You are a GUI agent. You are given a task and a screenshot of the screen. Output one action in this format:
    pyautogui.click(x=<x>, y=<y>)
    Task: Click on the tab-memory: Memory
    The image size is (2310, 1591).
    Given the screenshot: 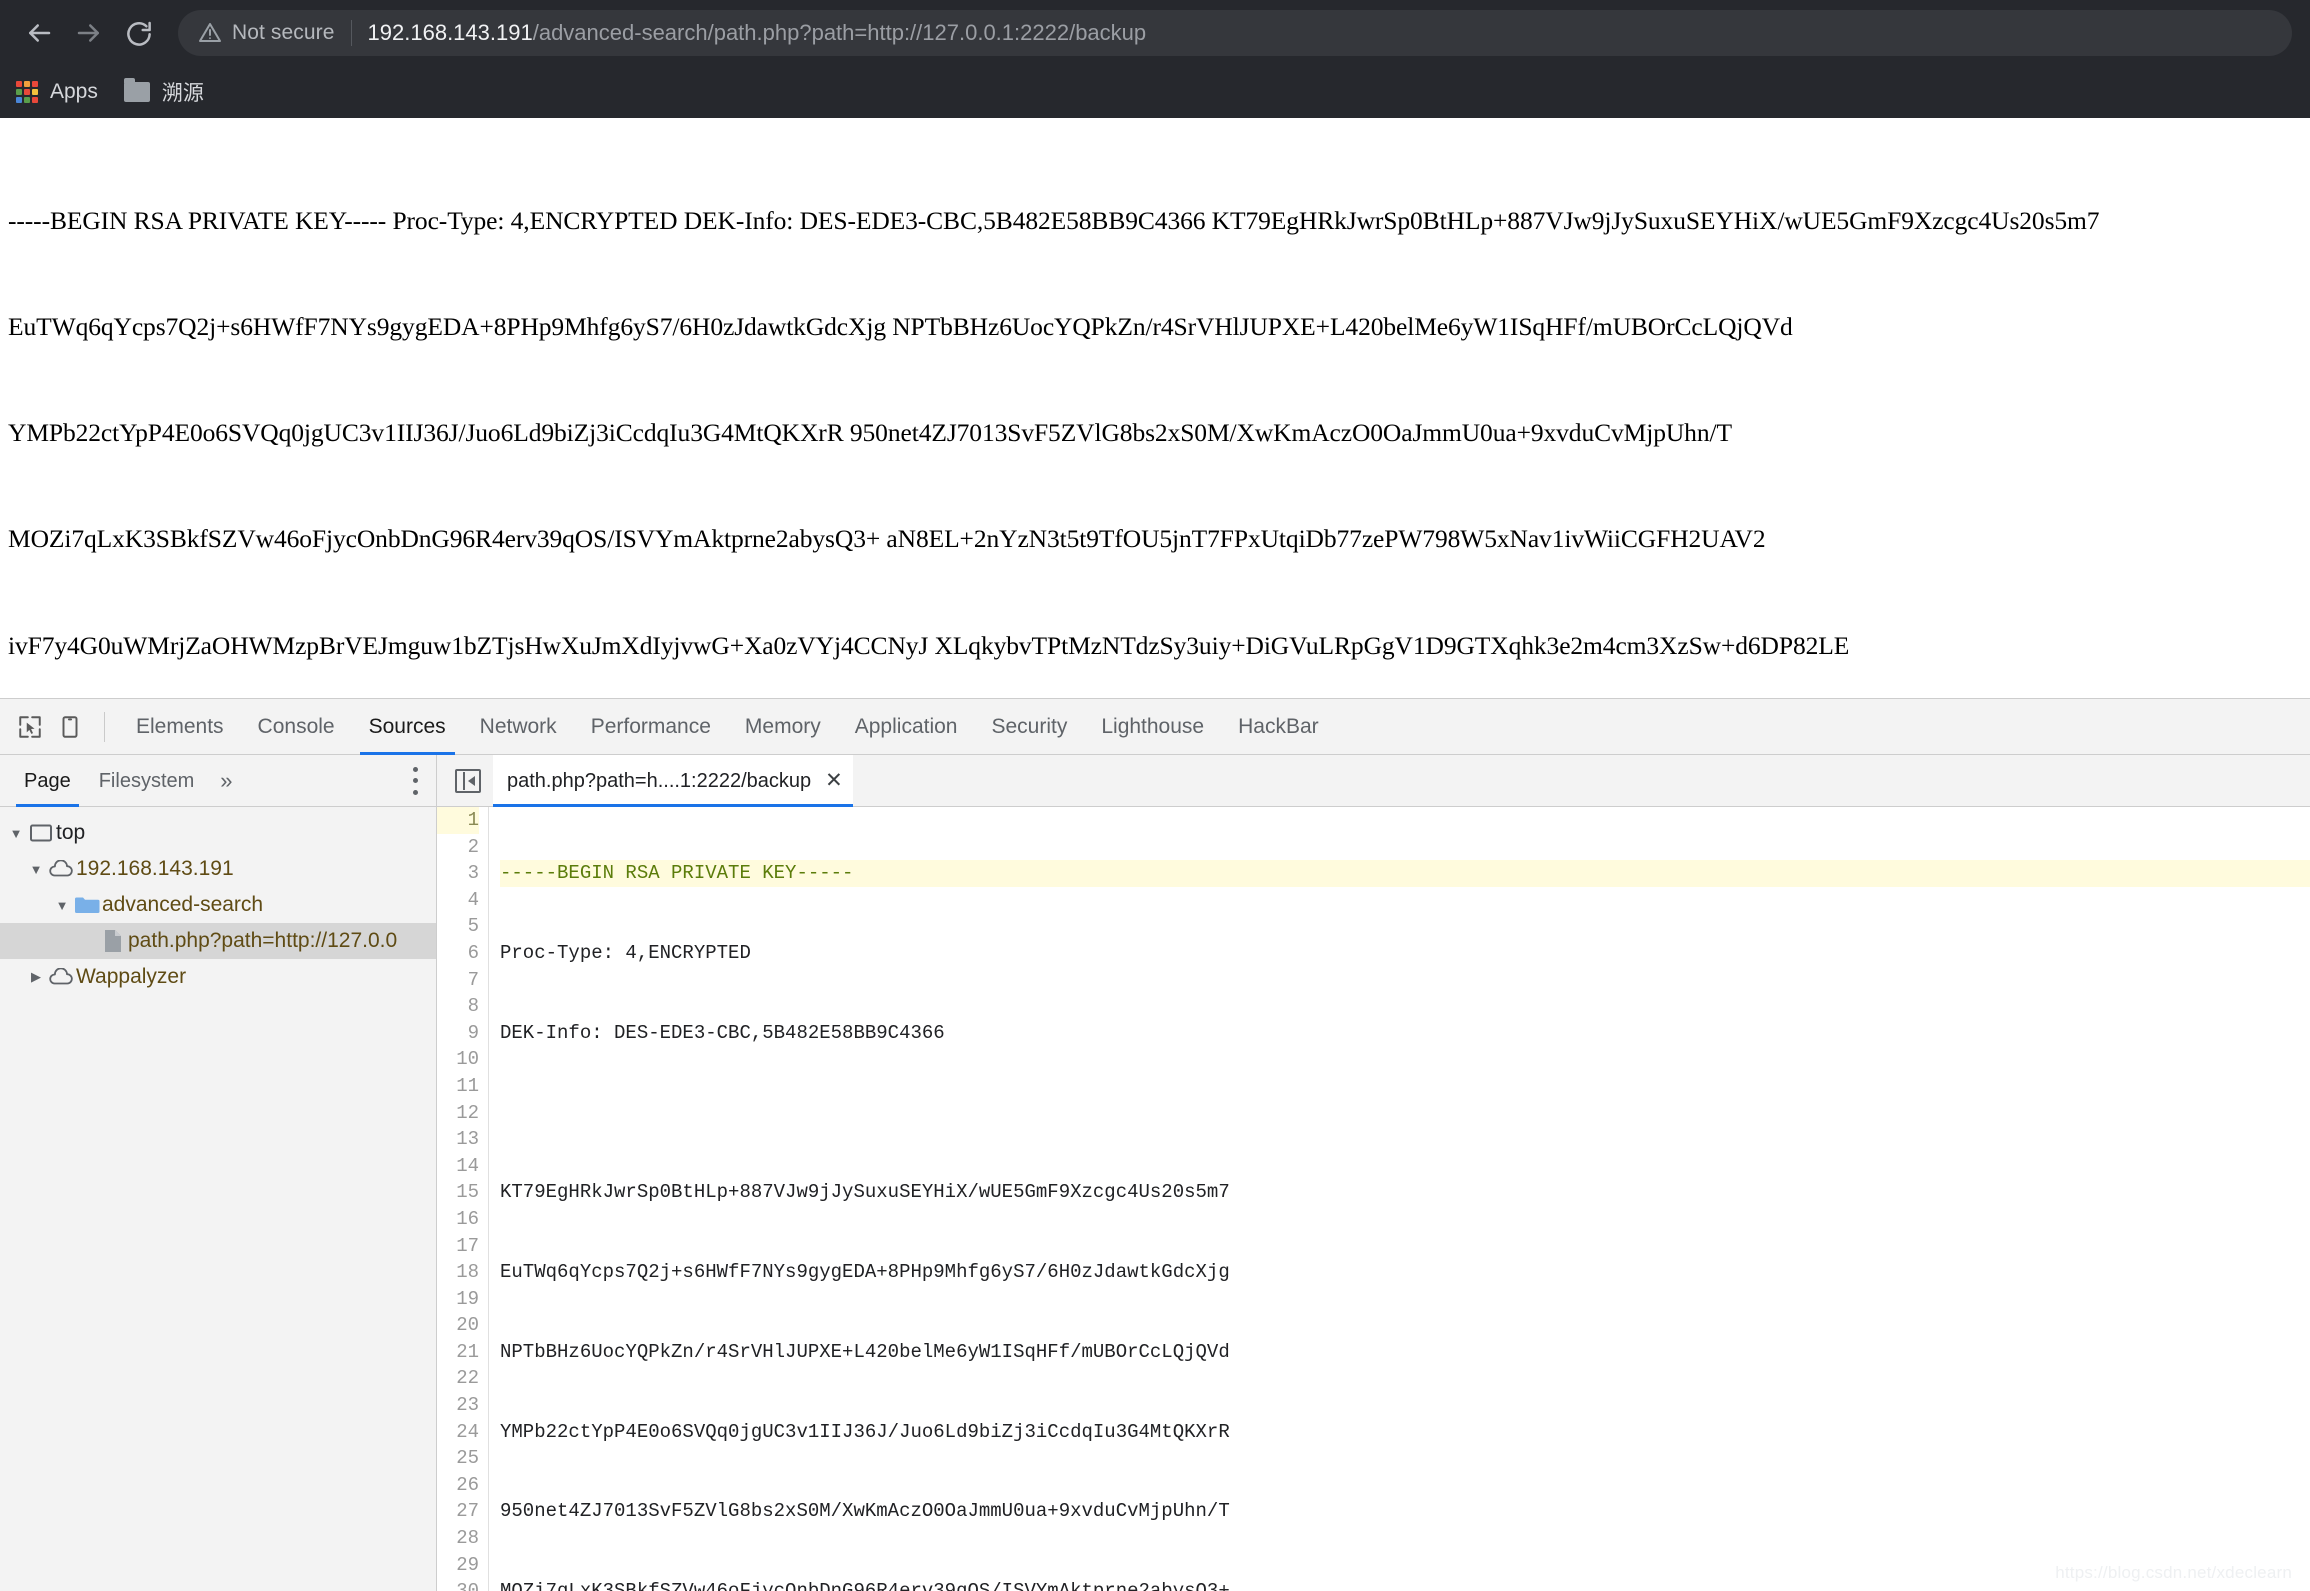 What is the action you would take?
    pyautogui.click(x=783, y=727)
    